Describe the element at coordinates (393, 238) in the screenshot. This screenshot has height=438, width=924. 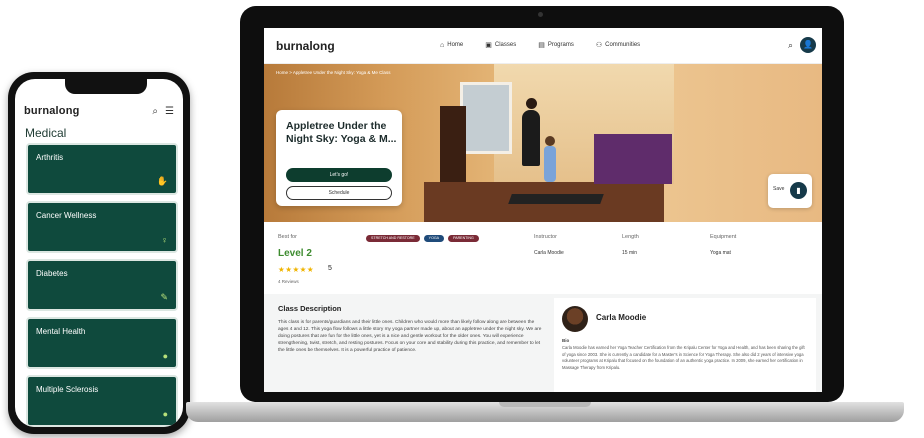
I see `tag-stretch: STRETCH AND RESTORE` at that location.